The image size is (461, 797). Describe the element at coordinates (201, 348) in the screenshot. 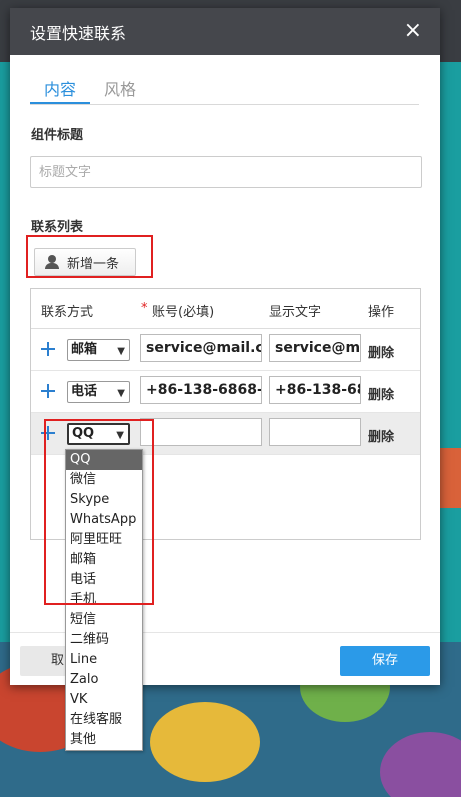

I see `account-input: service@mail.co` at that location.